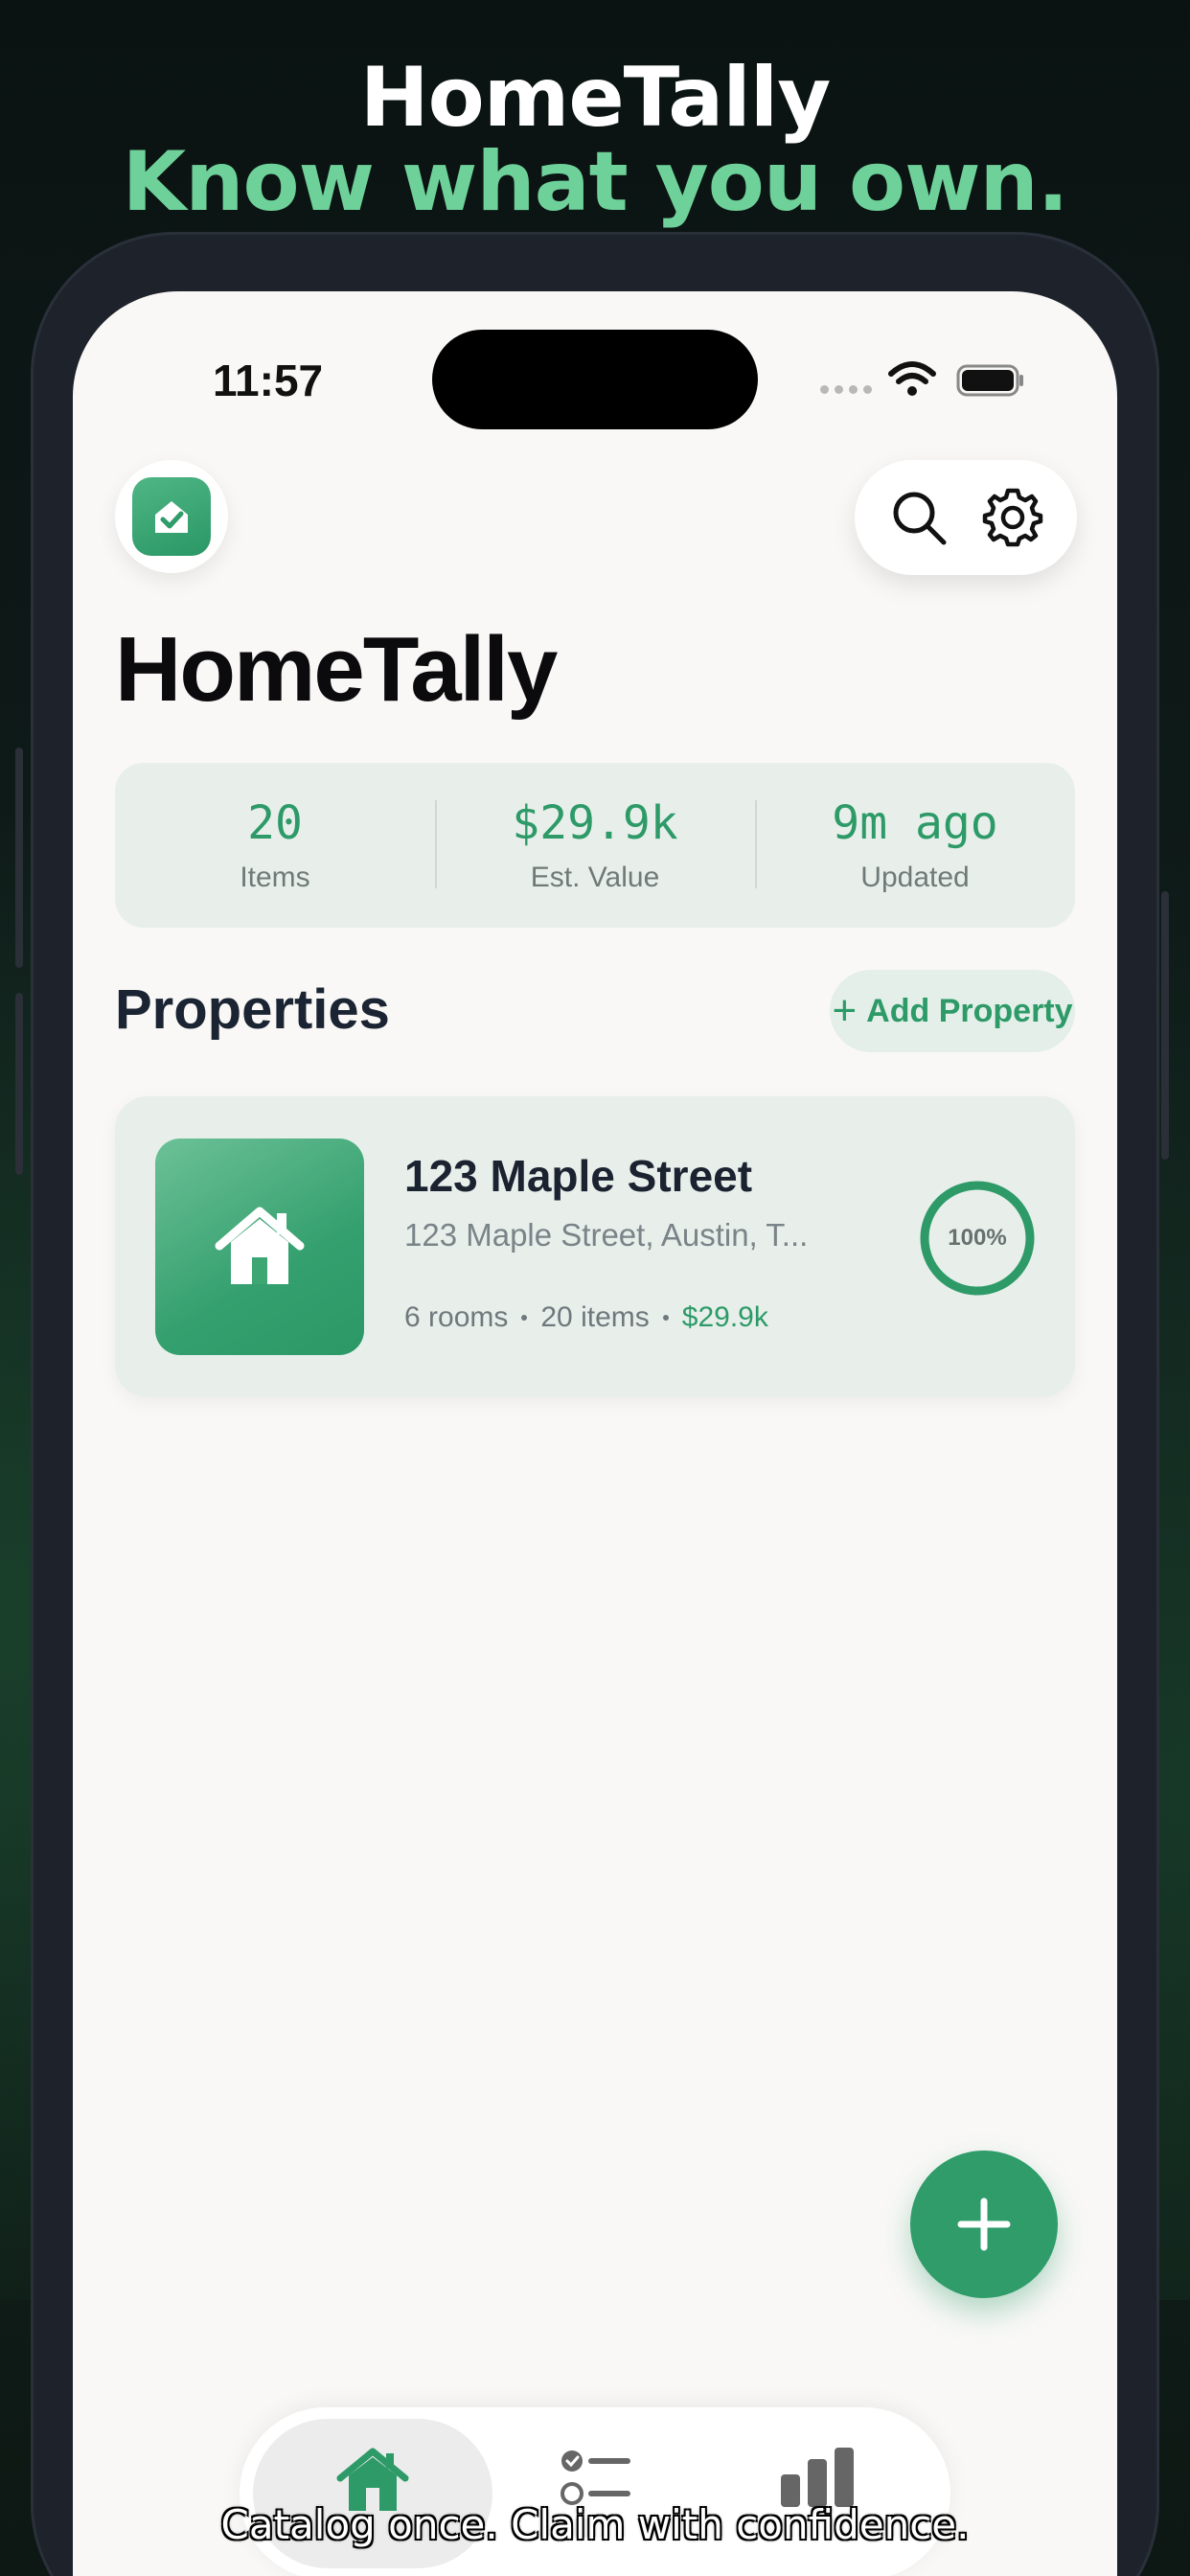 The height and width of the screenshot is (2576, 1190). I want to click on plus-icon, so click(984, 2224).